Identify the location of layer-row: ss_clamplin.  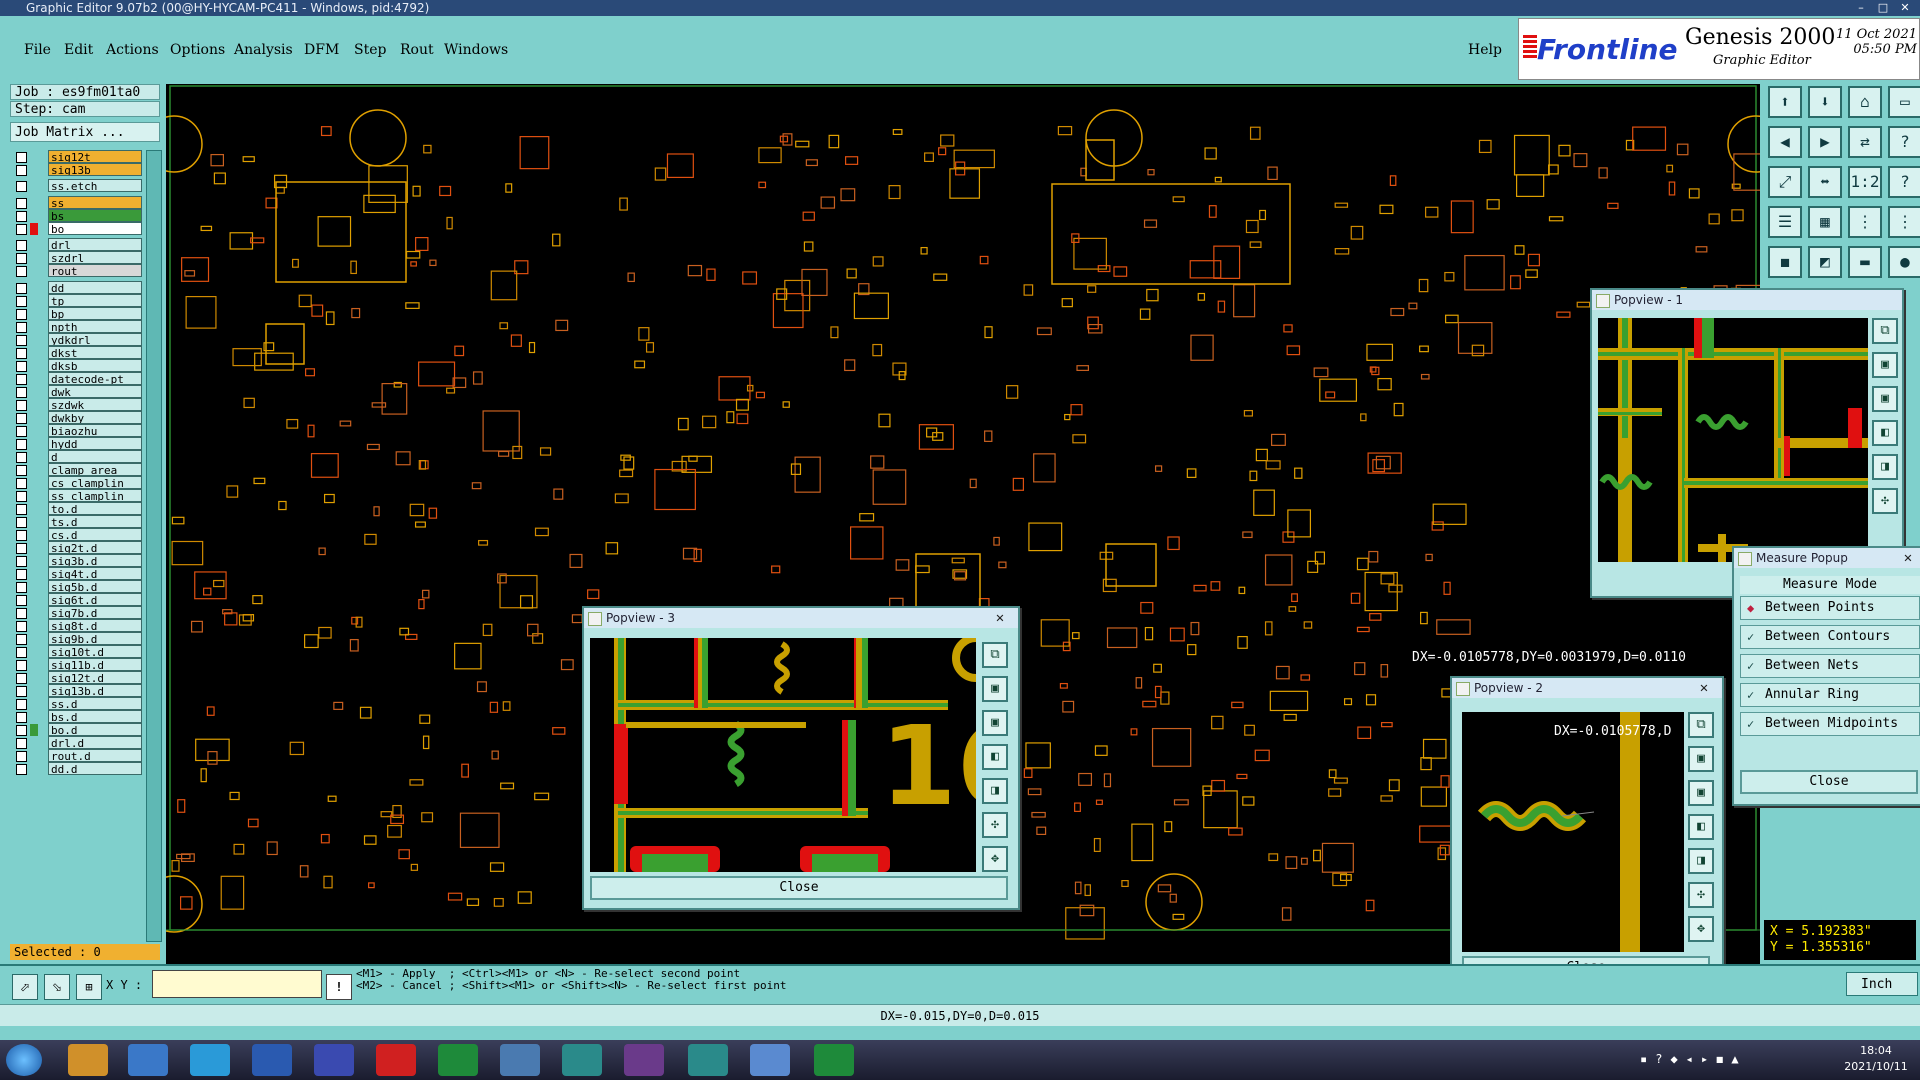
(77, 496).